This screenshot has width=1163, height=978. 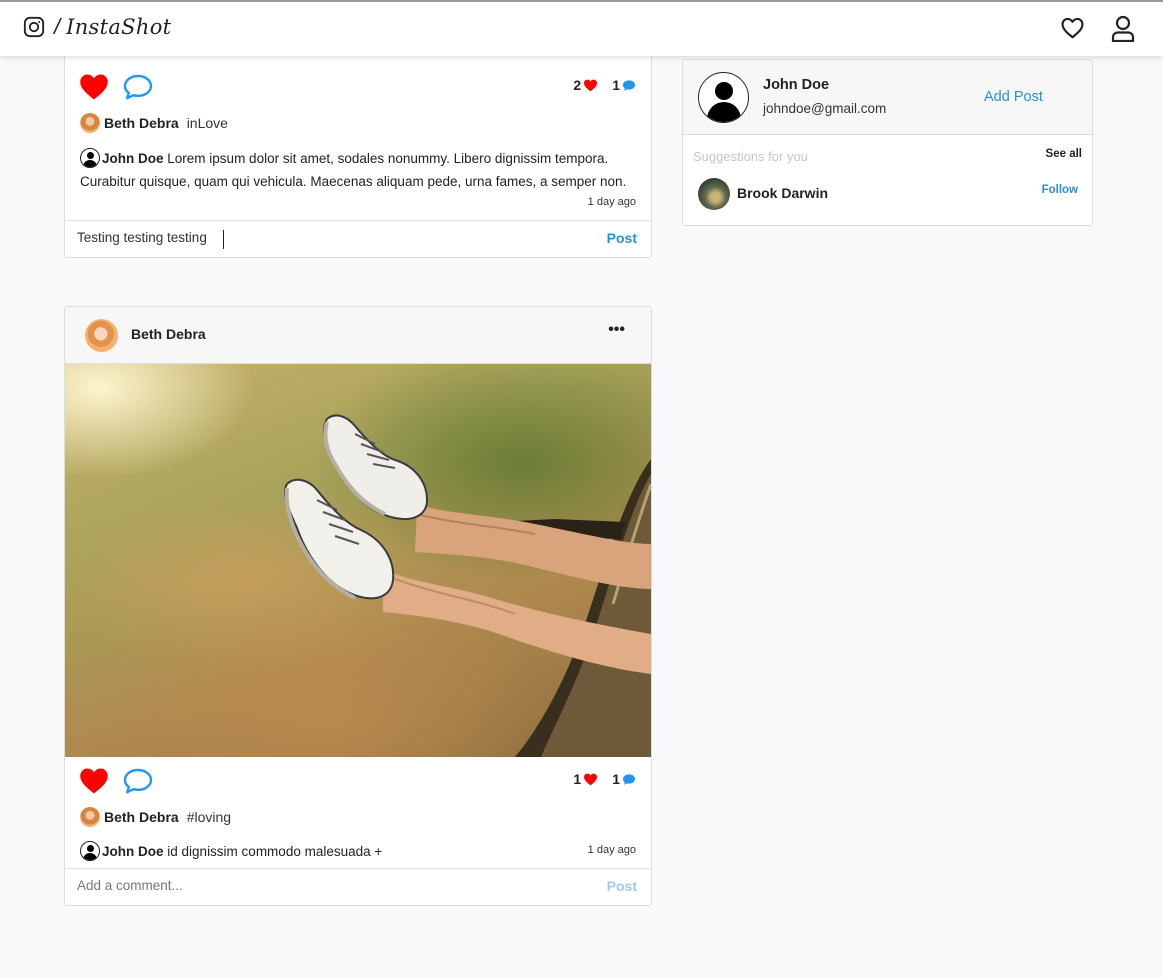 I want to click on text-cursor, so click(x=223, y=239).